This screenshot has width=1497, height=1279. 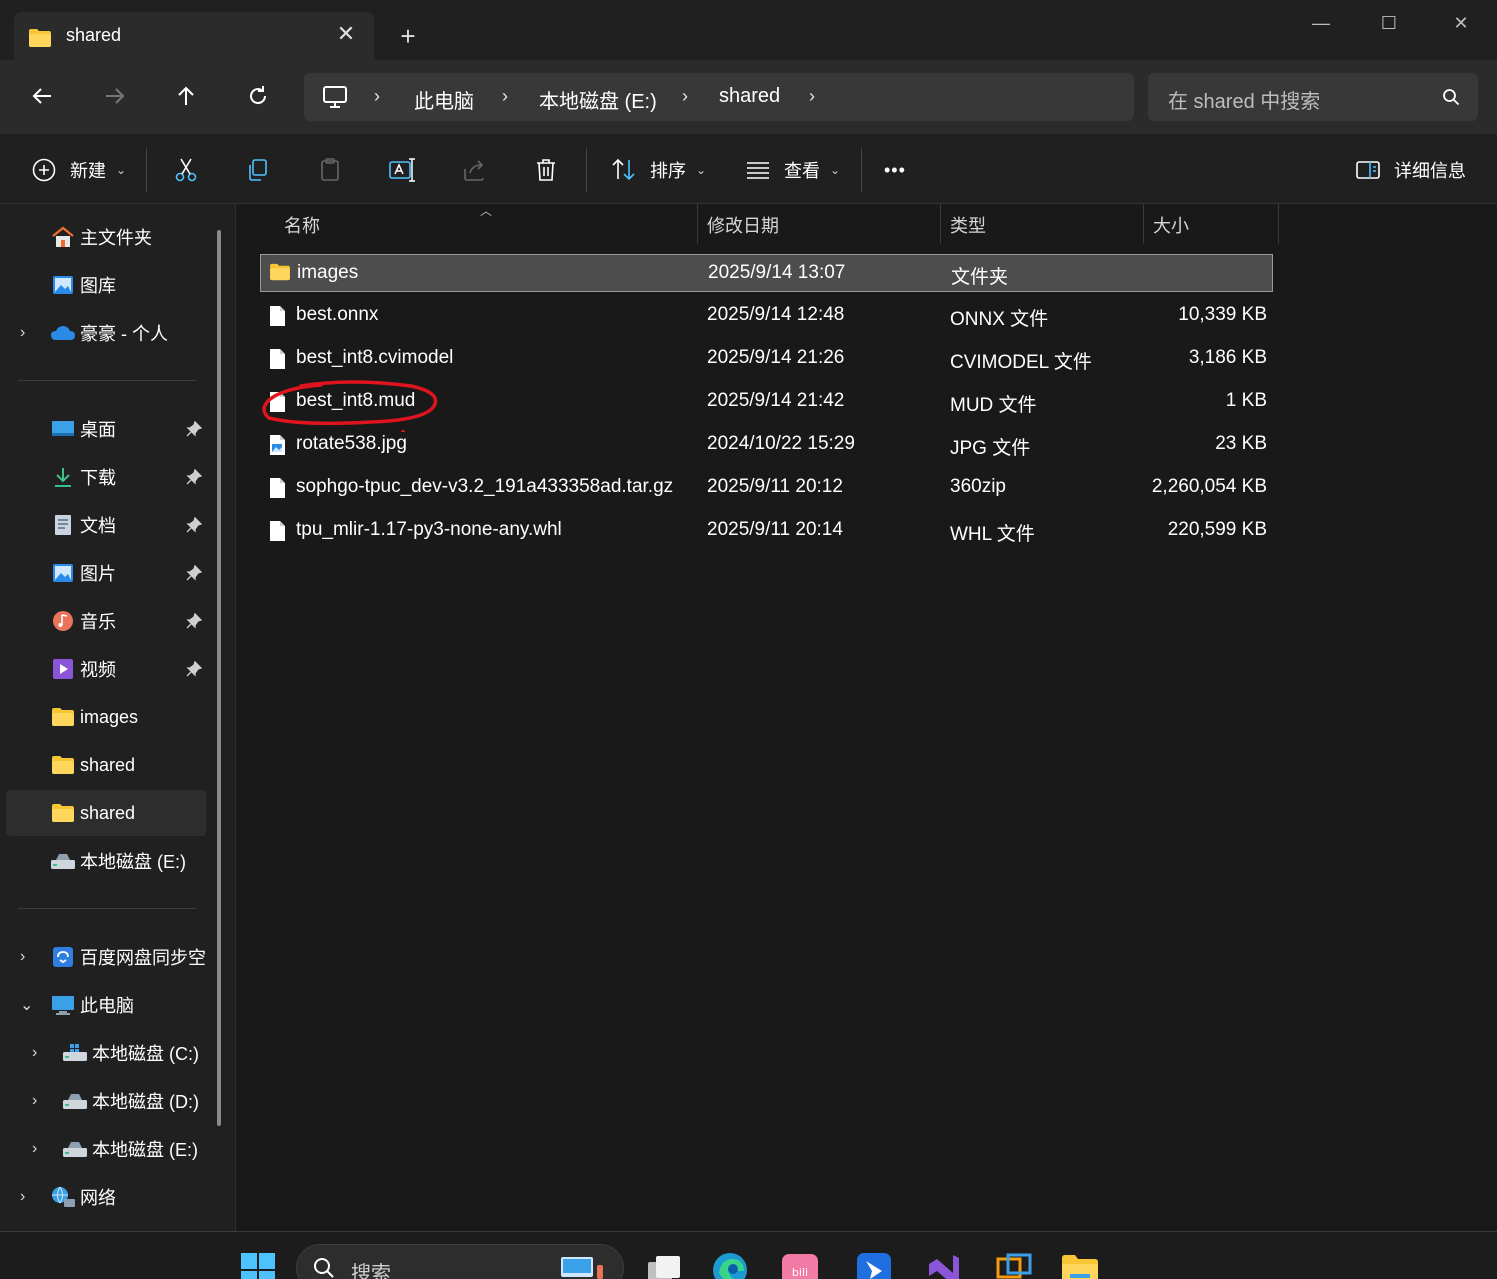 What do you see at coordinates (895, 170) in the screenshot?
I see `more-options-button: •••` at bounding box center [895, 170].